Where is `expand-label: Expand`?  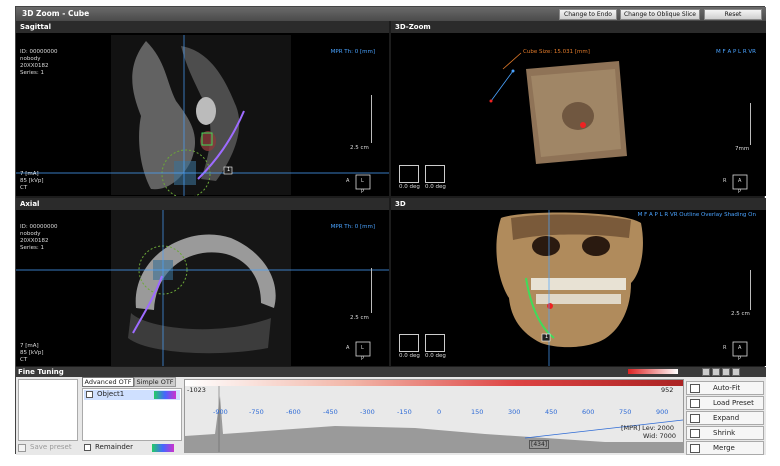 expand-label: Expand is located at coordinates (726, 418).